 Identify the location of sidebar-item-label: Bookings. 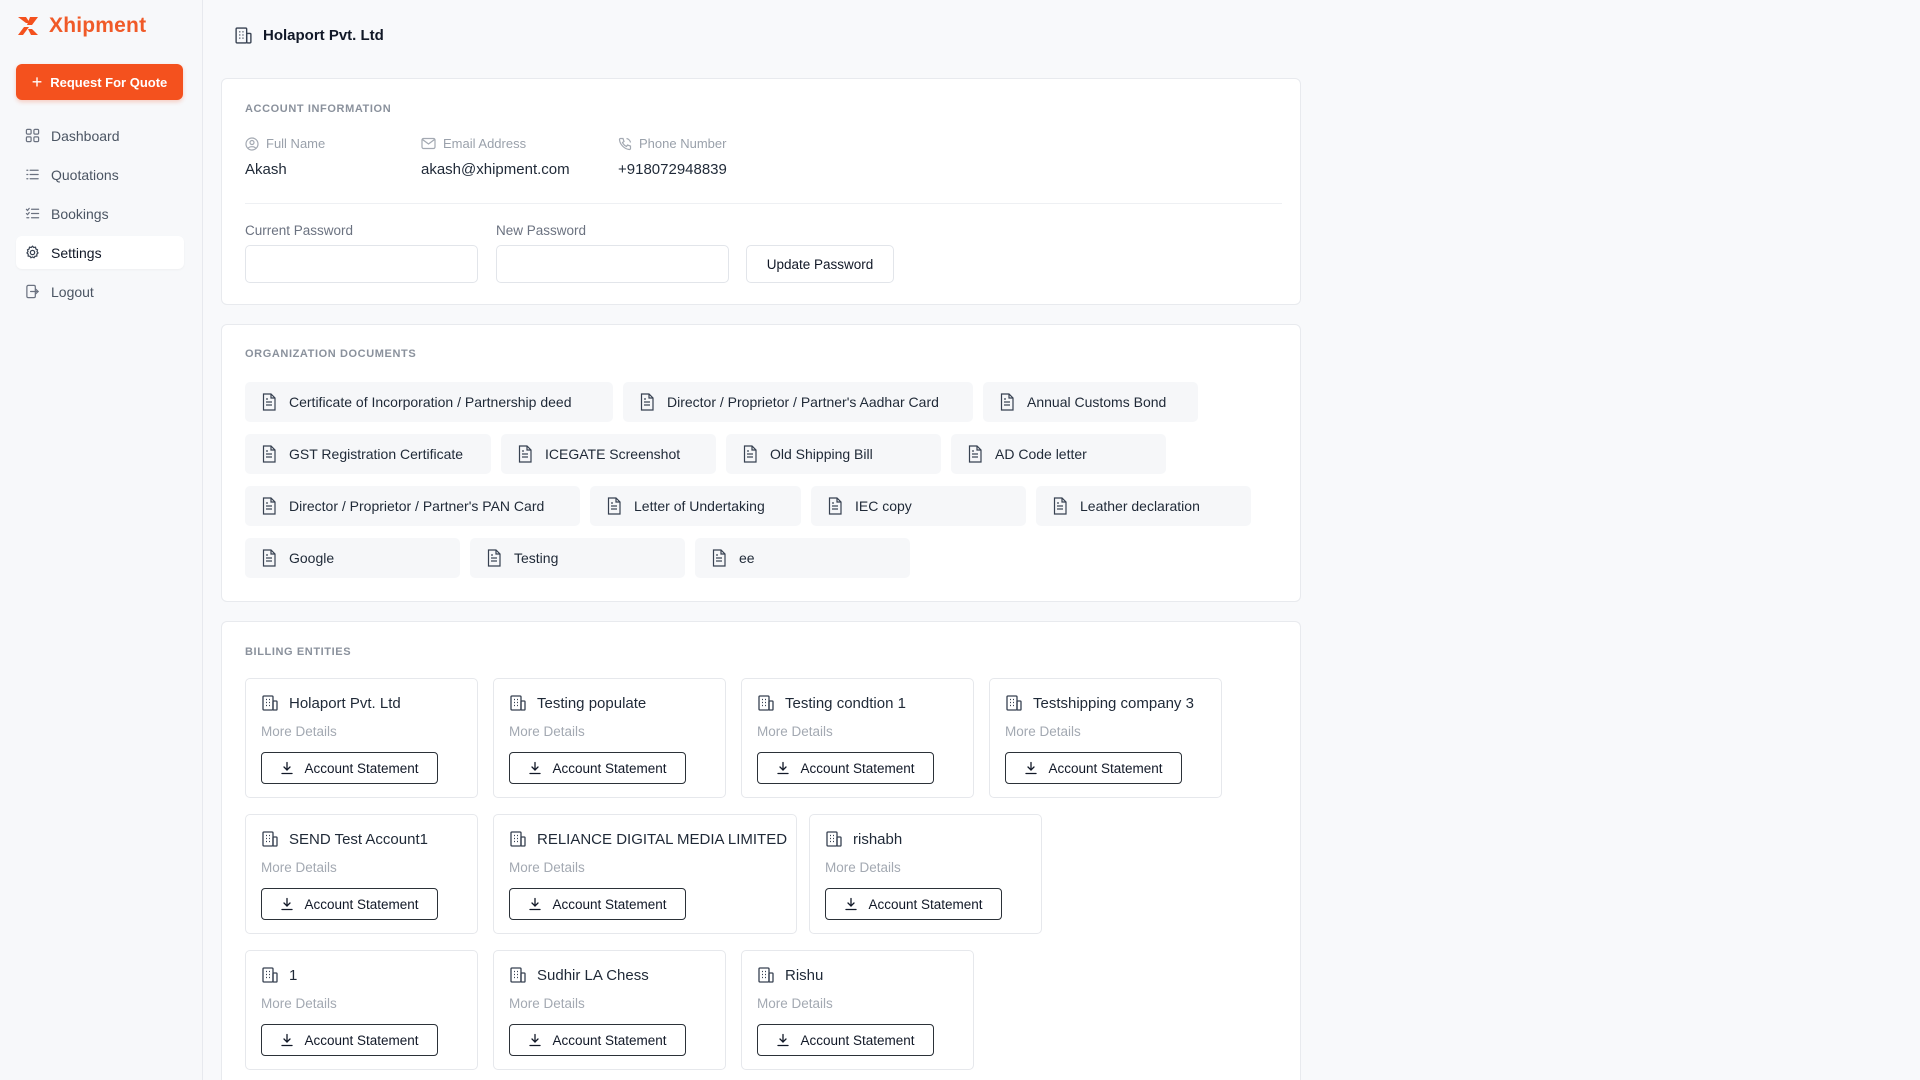
(80, 213).